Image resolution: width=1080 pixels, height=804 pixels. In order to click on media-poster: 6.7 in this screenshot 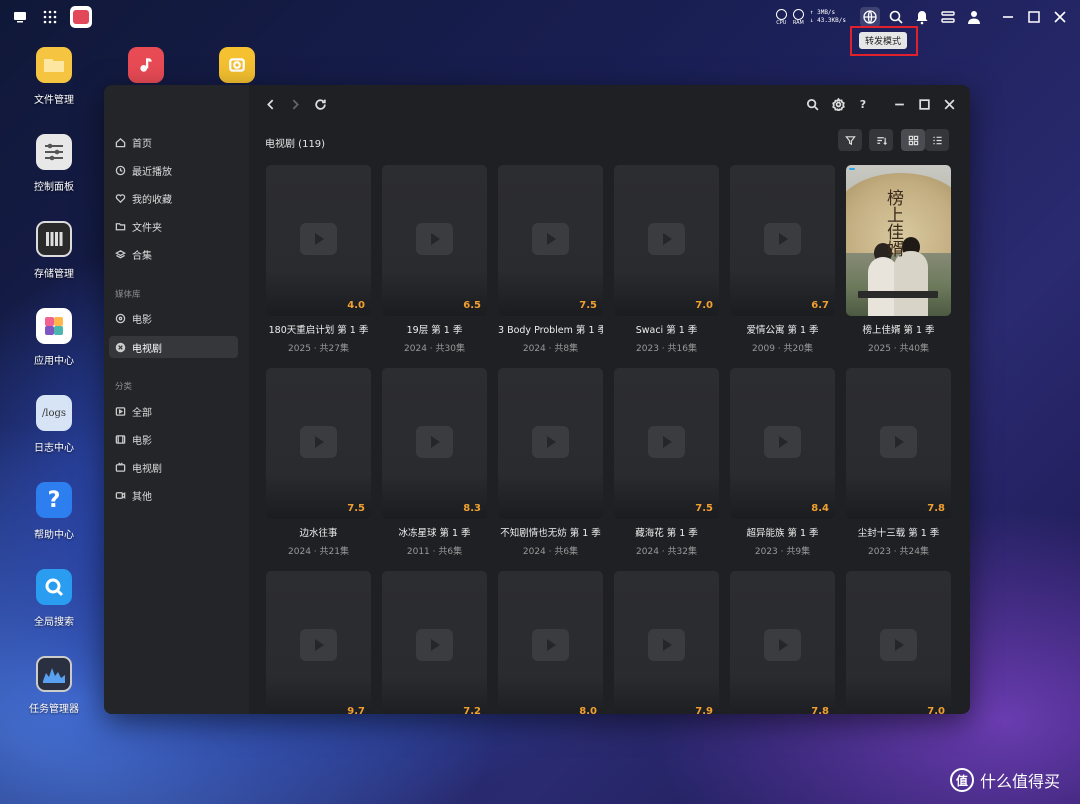, I will do `click(782, 240)`.